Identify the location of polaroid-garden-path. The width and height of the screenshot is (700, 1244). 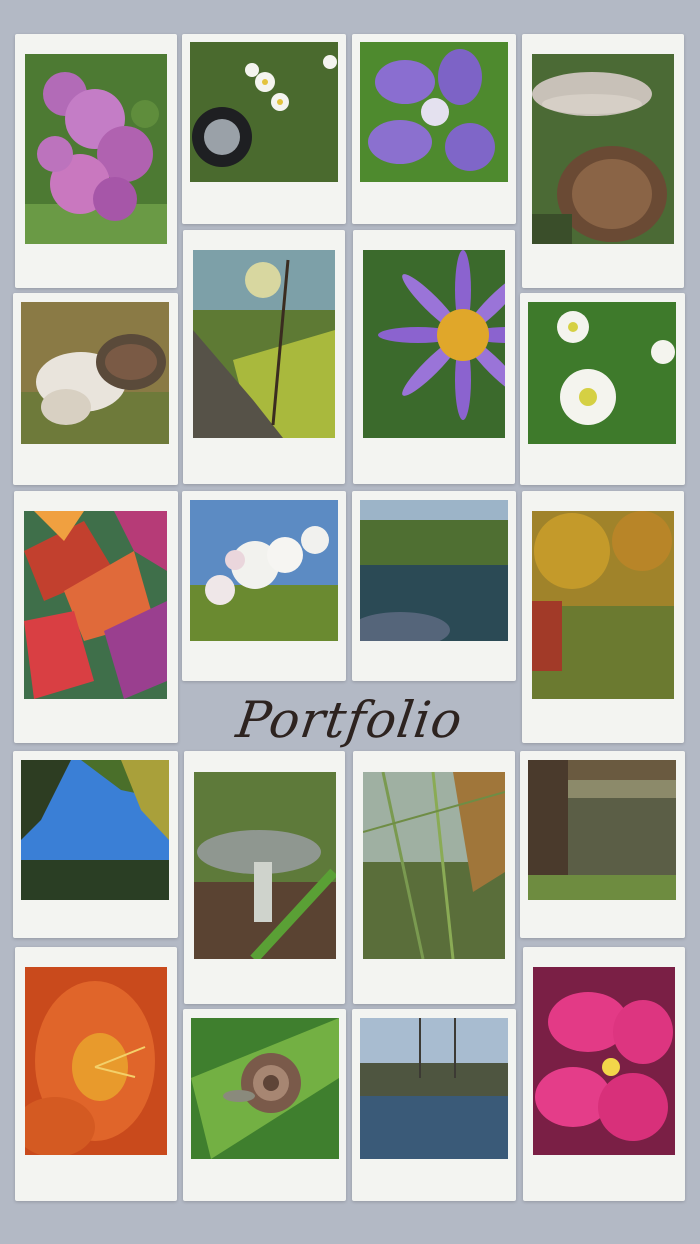
(264, 357).